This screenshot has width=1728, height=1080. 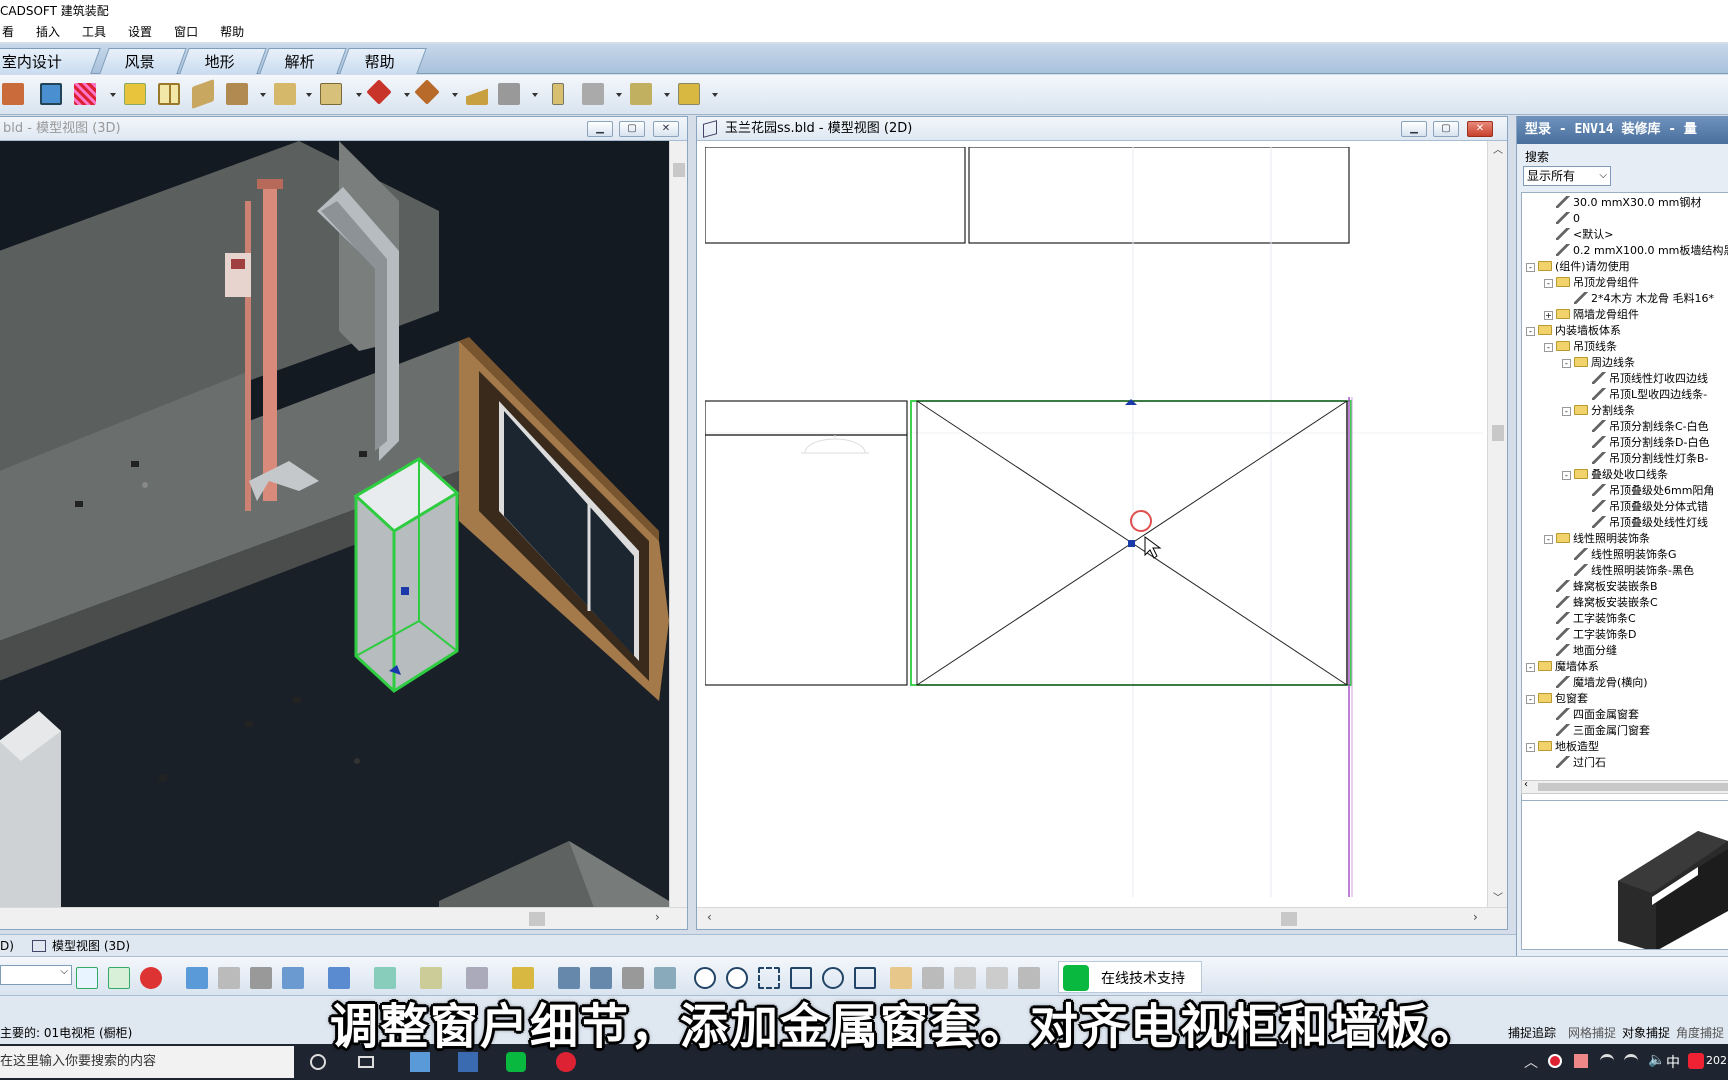 What do you see at coordinates (223, 61) in the screenshot?
I see `tab-terrain: 地形` at bounding box center [223, 61].